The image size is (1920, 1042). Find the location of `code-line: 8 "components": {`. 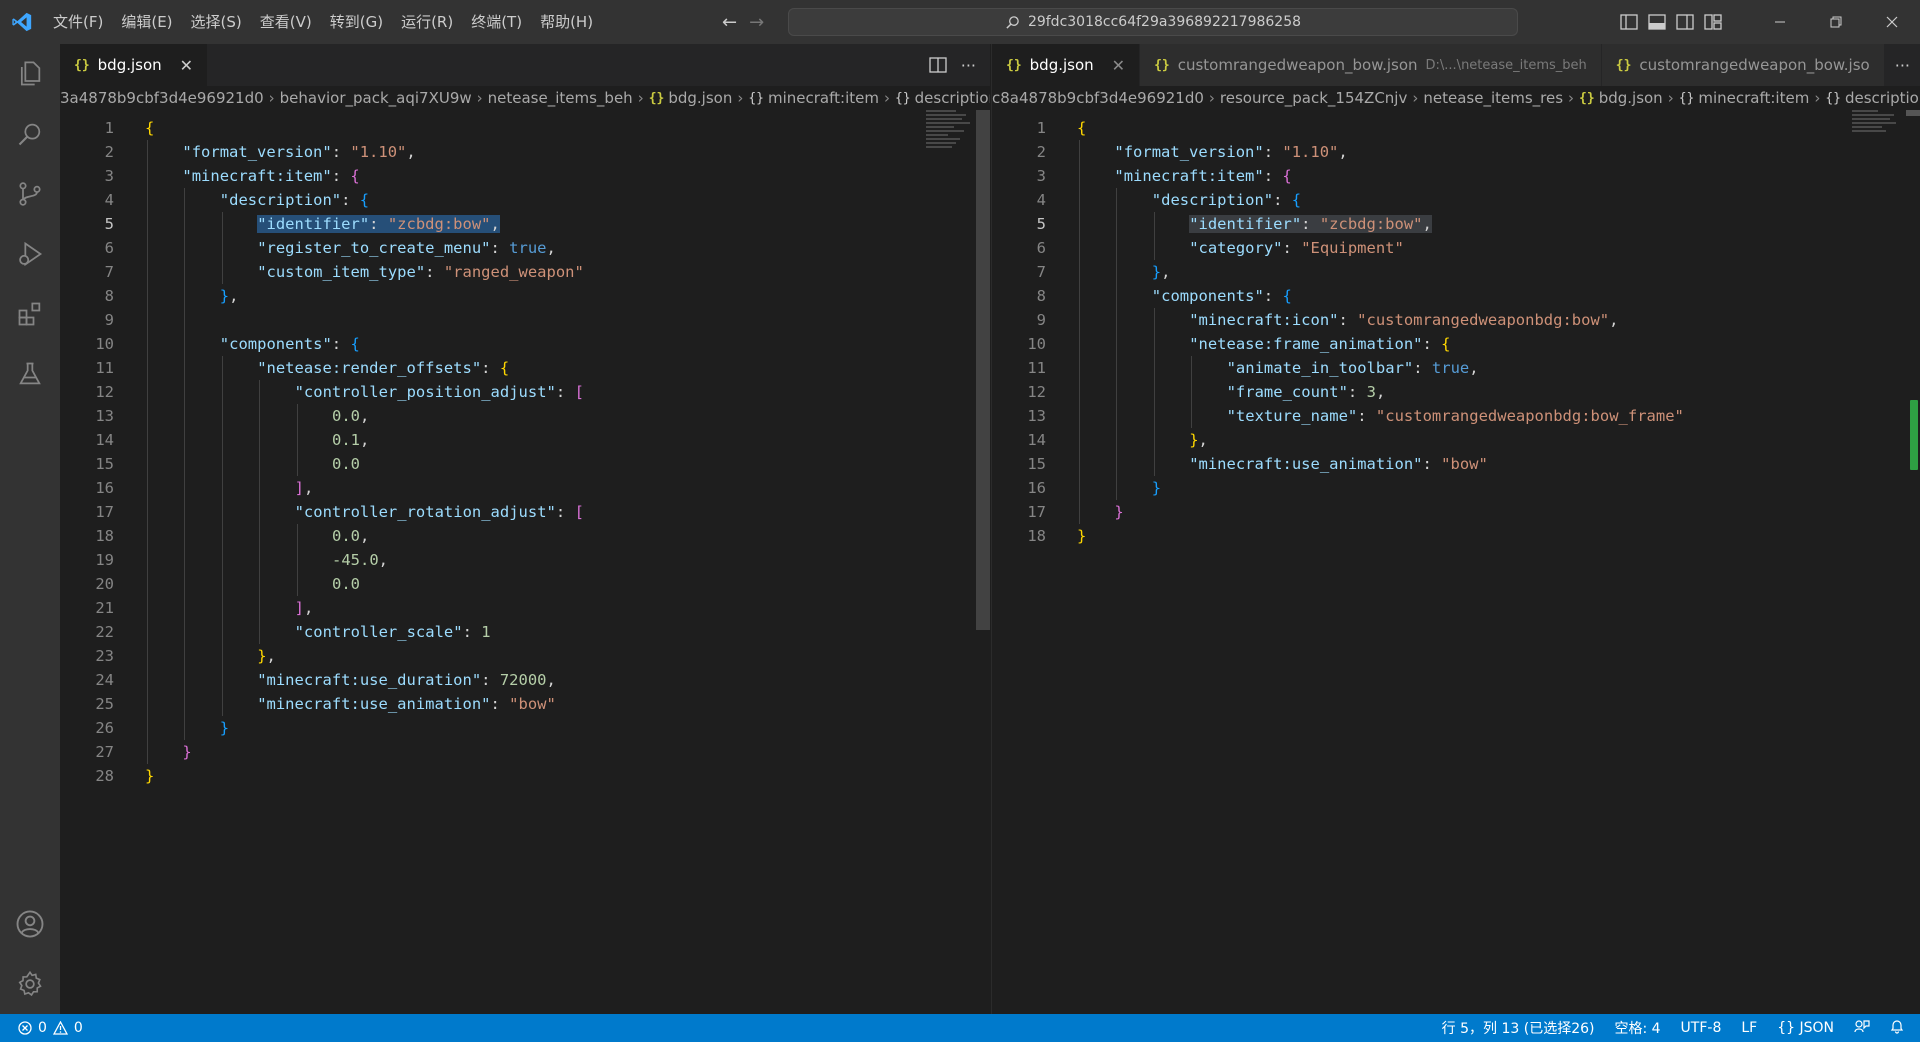

code-line: 8 "components": { is located at coordinates (1456, 296).